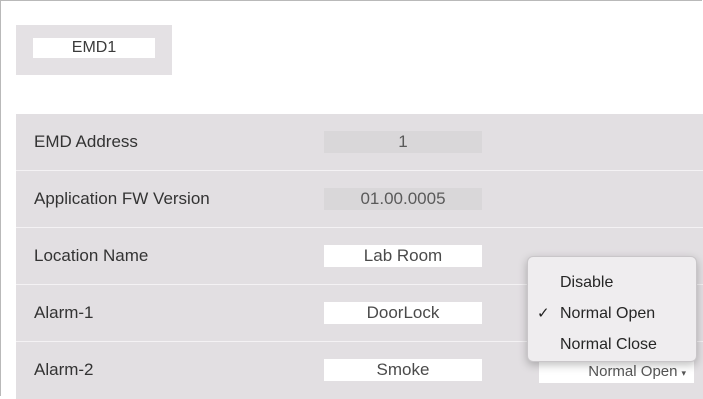  What do you see at coordinates (543, 313) in the screenshot?
I see `checkmark-icon: ✓` at bounding box center [543, 313].